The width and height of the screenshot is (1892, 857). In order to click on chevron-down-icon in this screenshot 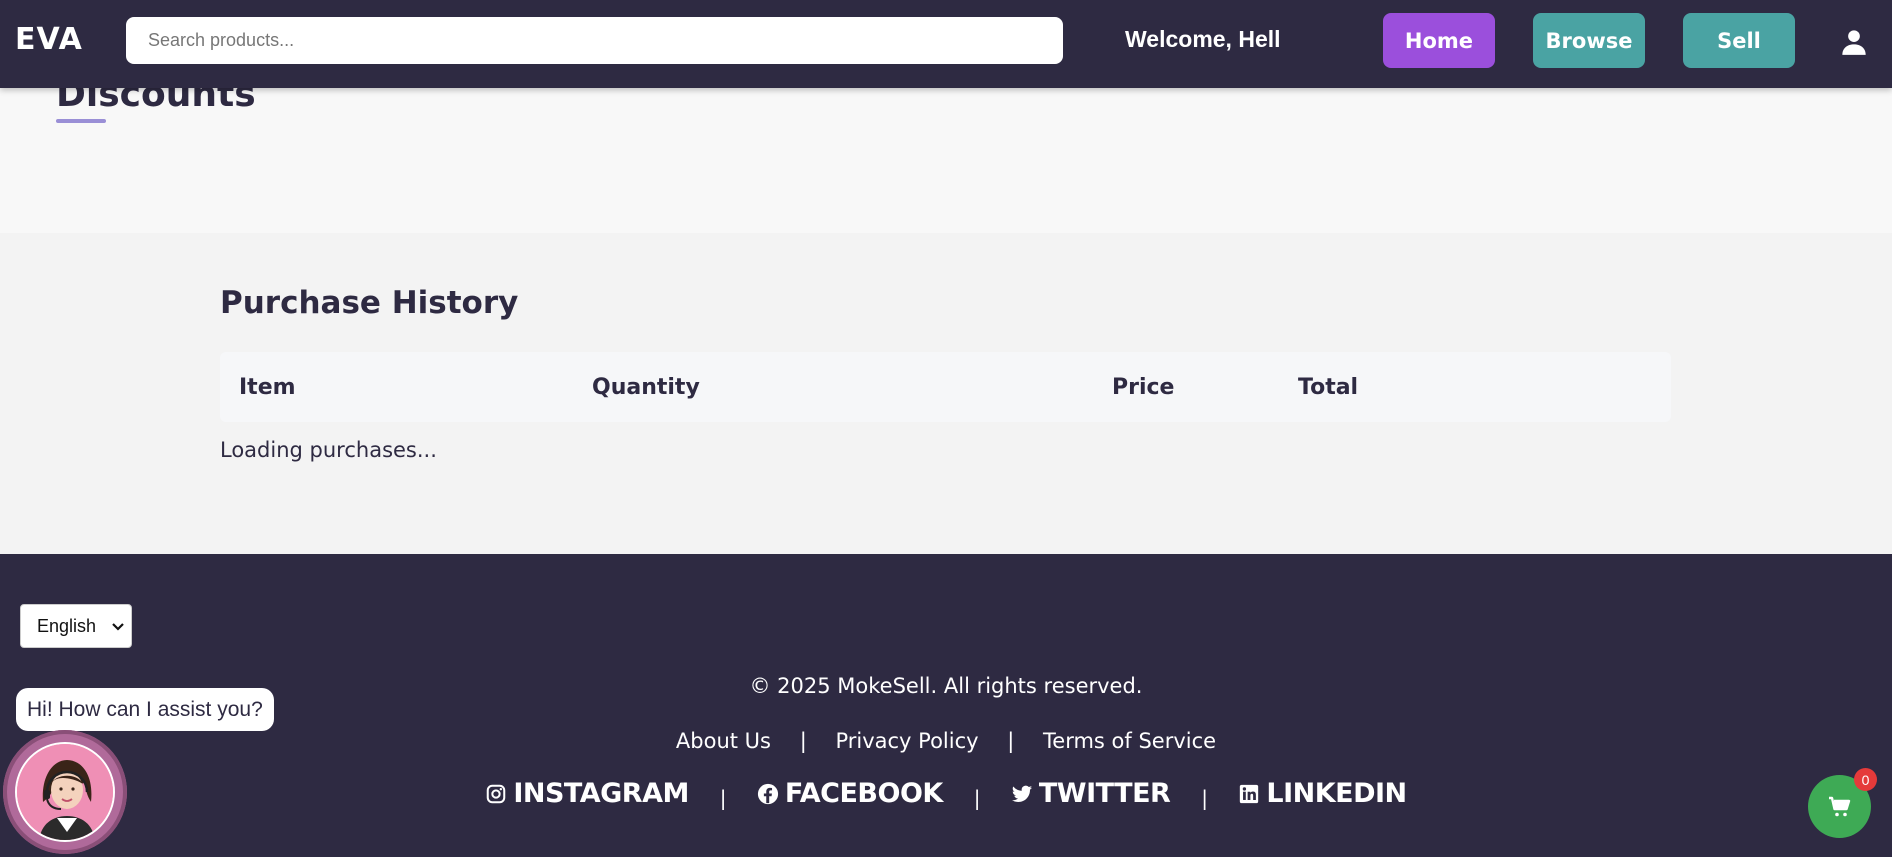, I will do `click(118, 627)`.